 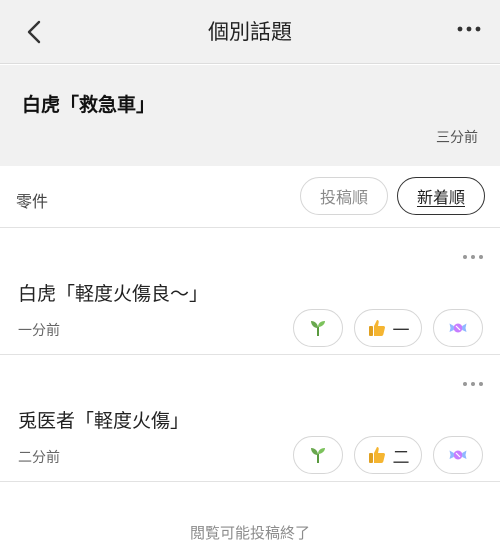 What do you see at coordinates (104, 421) in the screenshot?
I see `post-text: 兎医者「軽度火傷」` at bounding box center [104, 421].